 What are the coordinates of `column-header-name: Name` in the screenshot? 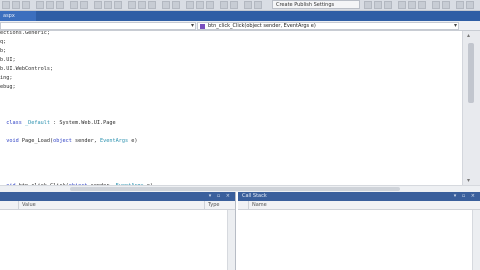 It's located at (360, 205).